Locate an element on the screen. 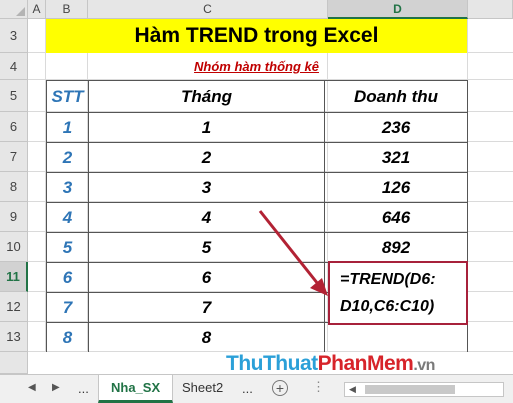  column-header-c: C is located at coordinates (208, 9).